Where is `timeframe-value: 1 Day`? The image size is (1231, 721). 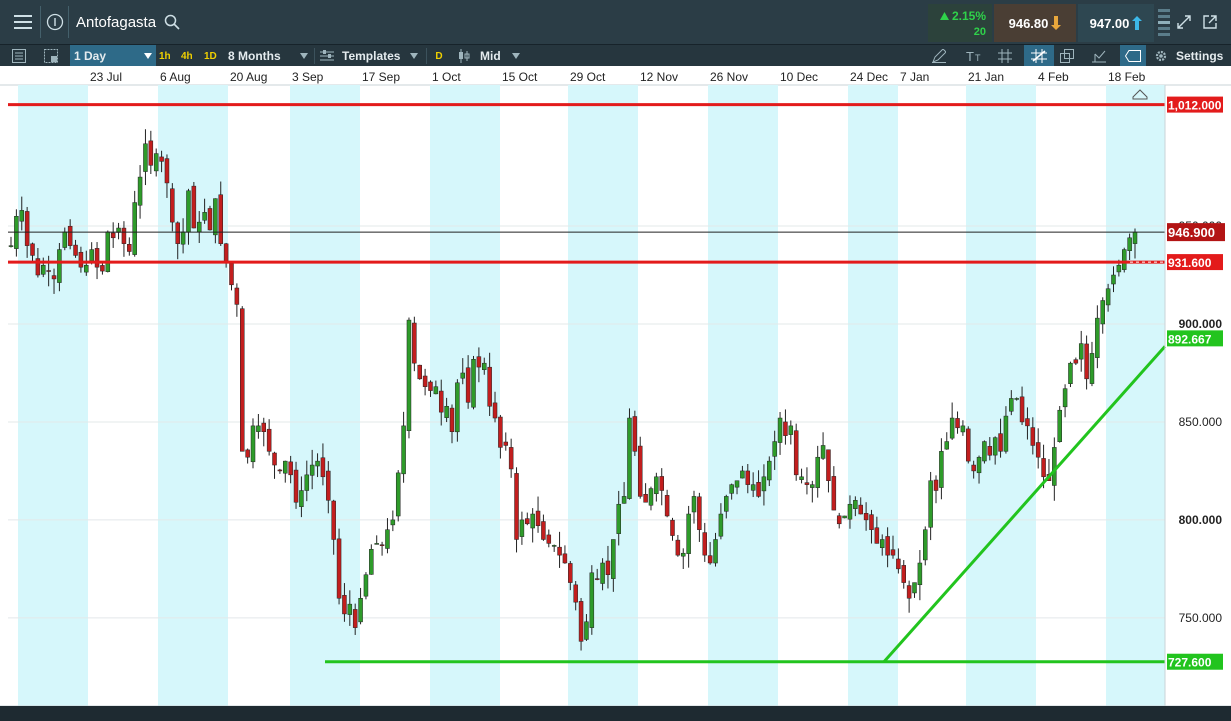 timeframe-value: 1 Day is located at coordinates (90, 56).